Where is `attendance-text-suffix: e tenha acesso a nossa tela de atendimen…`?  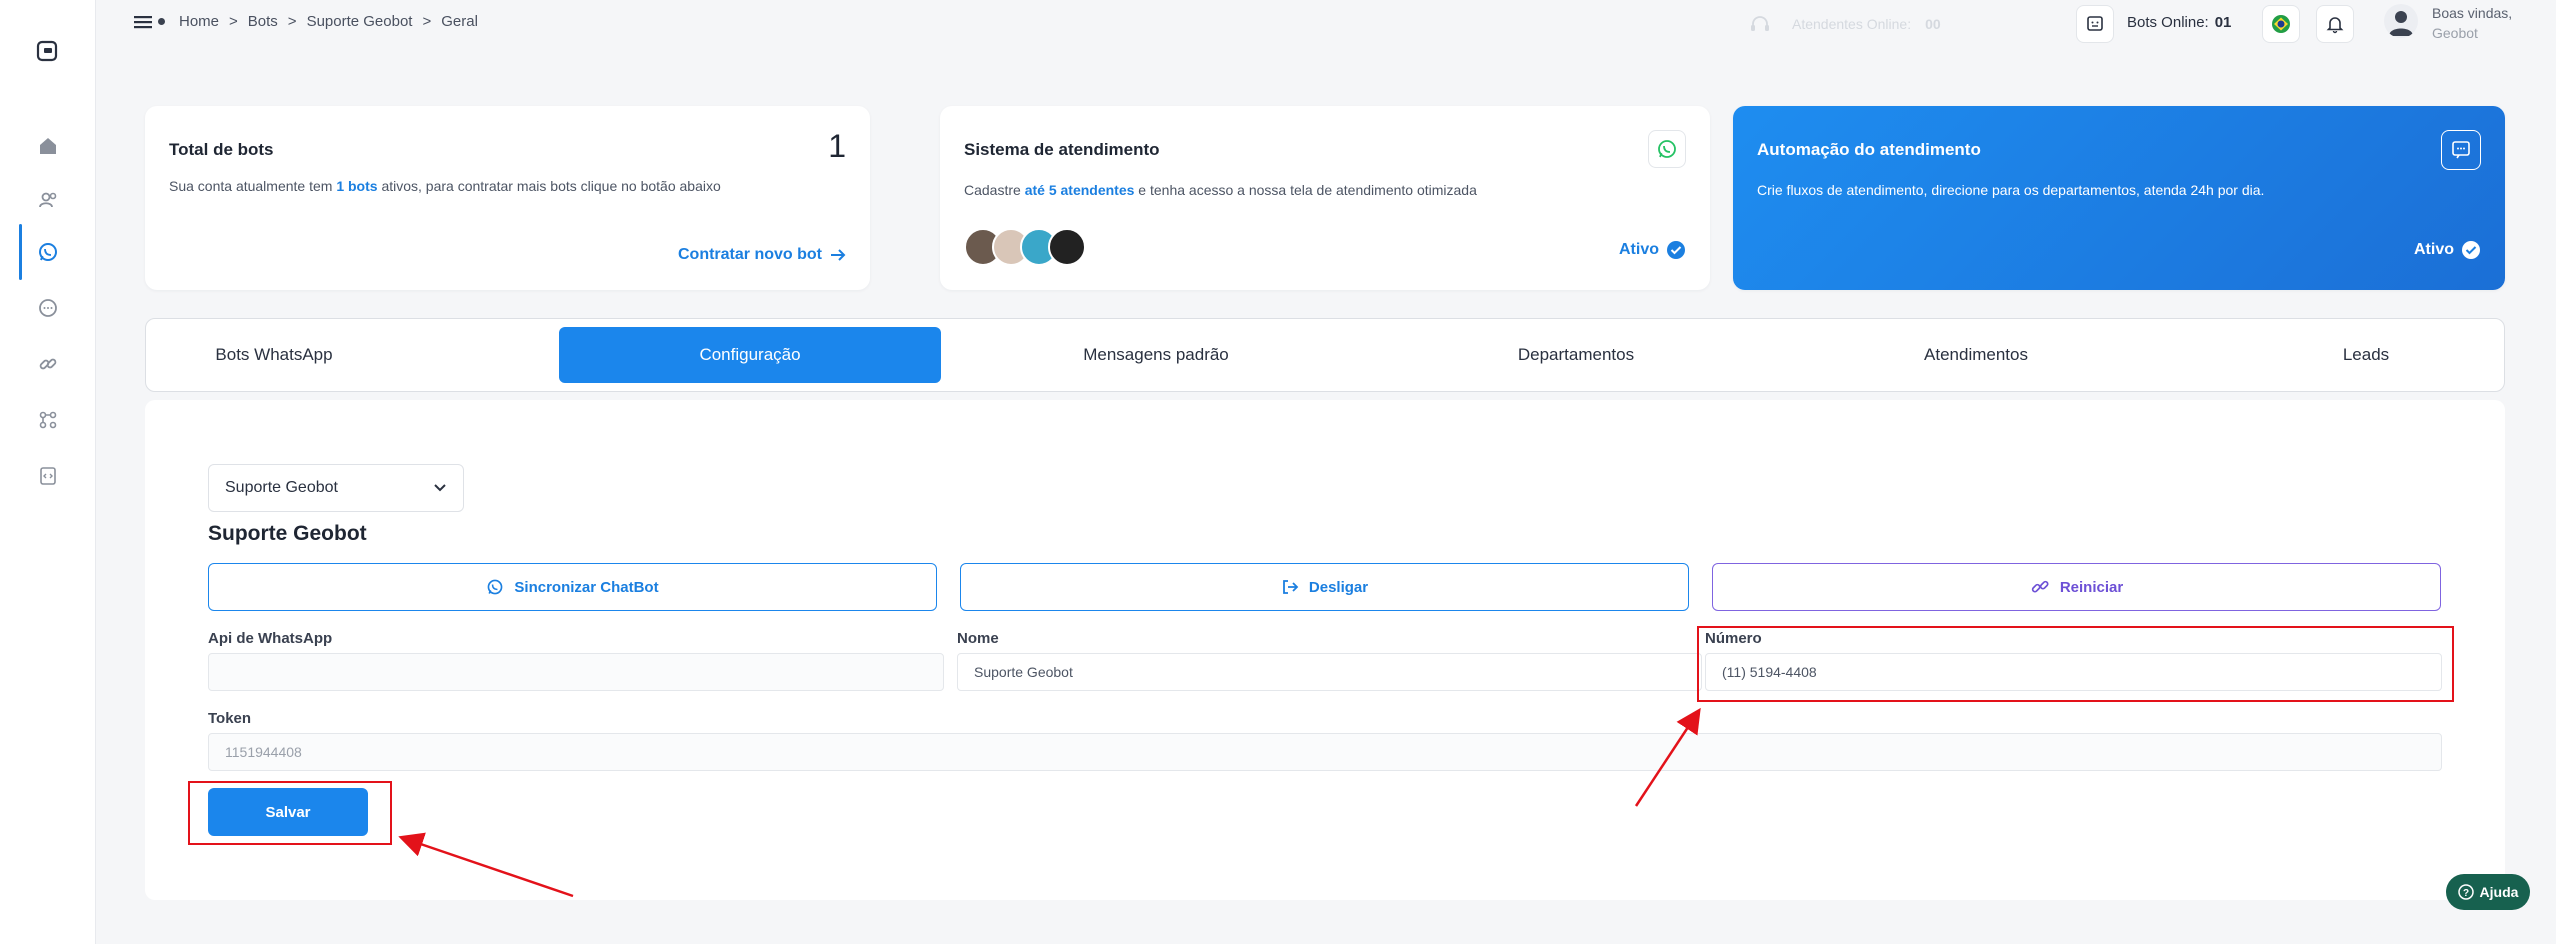
attendance-text-suffix: e tenha acesso a nossa tela de atendimen… is located at coordinates (1305, 190).